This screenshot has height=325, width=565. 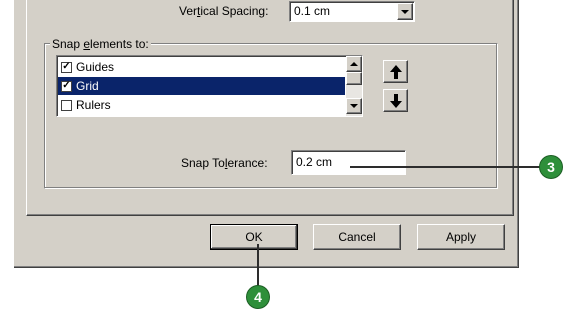 I want to click on move-up-button, so click(x=395, y=71).